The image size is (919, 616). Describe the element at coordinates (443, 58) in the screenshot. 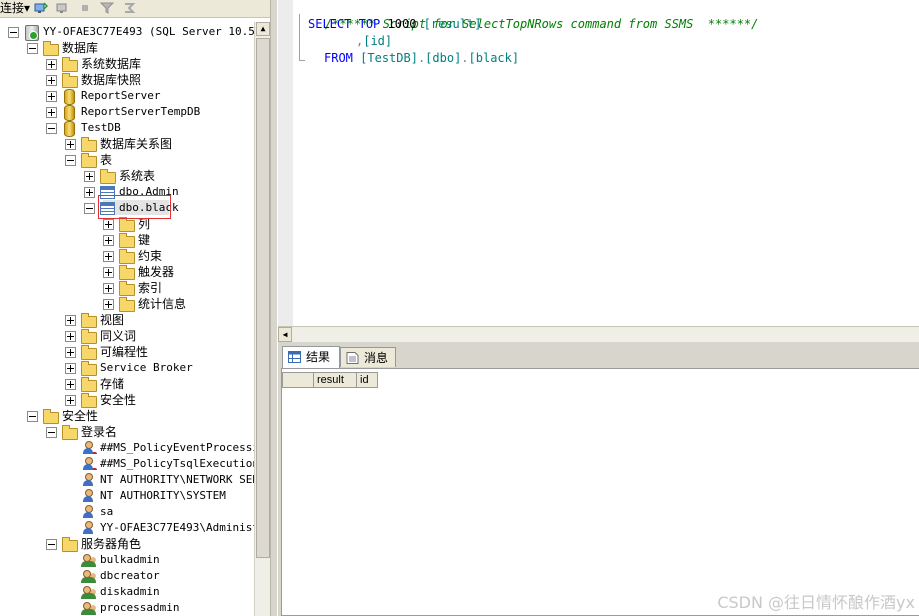

I see `schema-name: [dbo]` at that location.